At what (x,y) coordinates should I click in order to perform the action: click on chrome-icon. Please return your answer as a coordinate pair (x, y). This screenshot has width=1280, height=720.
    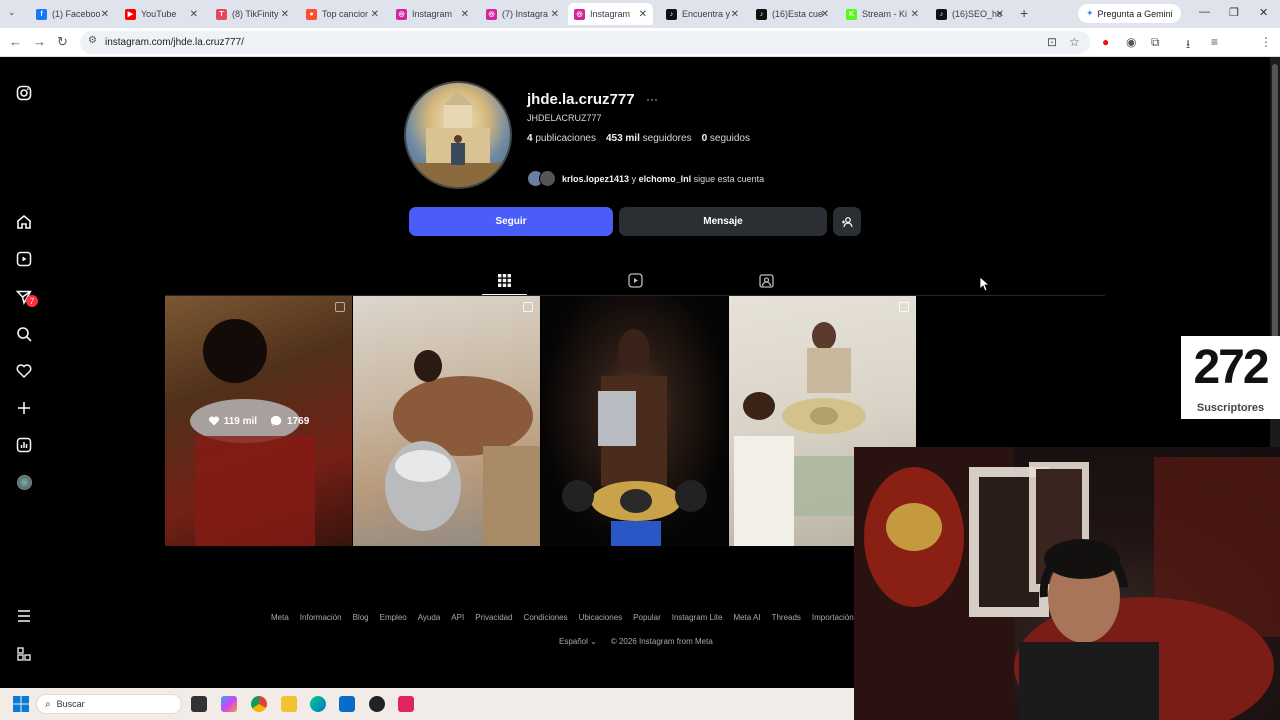
    Looking at the image, I should click on (259, 704).